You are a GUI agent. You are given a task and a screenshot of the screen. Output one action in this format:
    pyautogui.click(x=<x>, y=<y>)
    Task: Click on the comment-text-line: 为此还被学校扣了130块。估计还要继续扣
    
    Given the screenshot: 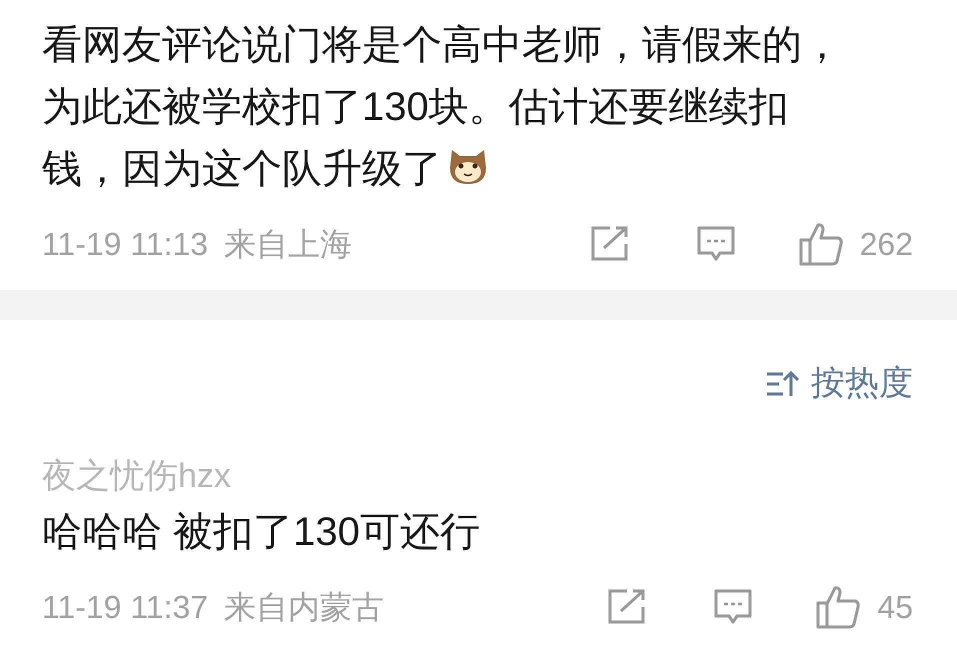 What is the action you would take?
    pyautogui.click(x=415, y=107)
    